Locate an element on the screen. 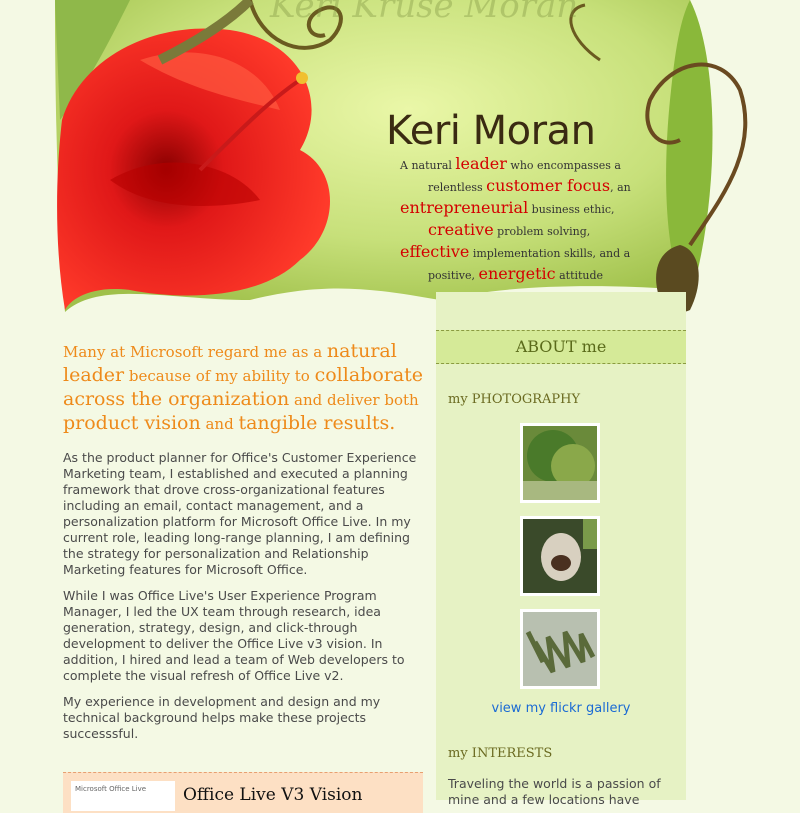 Image resolution: width=800 pixels, height=813 pixels. office-live-logo: Microsoft Office Live is located at coordinates (123, 796).